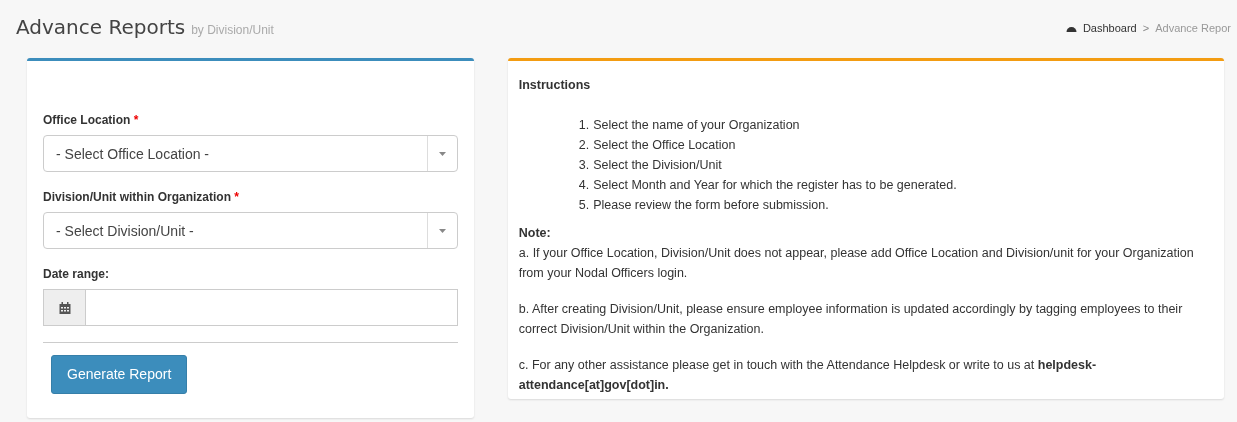 The height and width of the screenshot is (422, 1237). What do you see at coordinates (657, 165) in the screenshot?
I see `instruction-step: Select the Division/Unit` at bounding box center [657, 165].